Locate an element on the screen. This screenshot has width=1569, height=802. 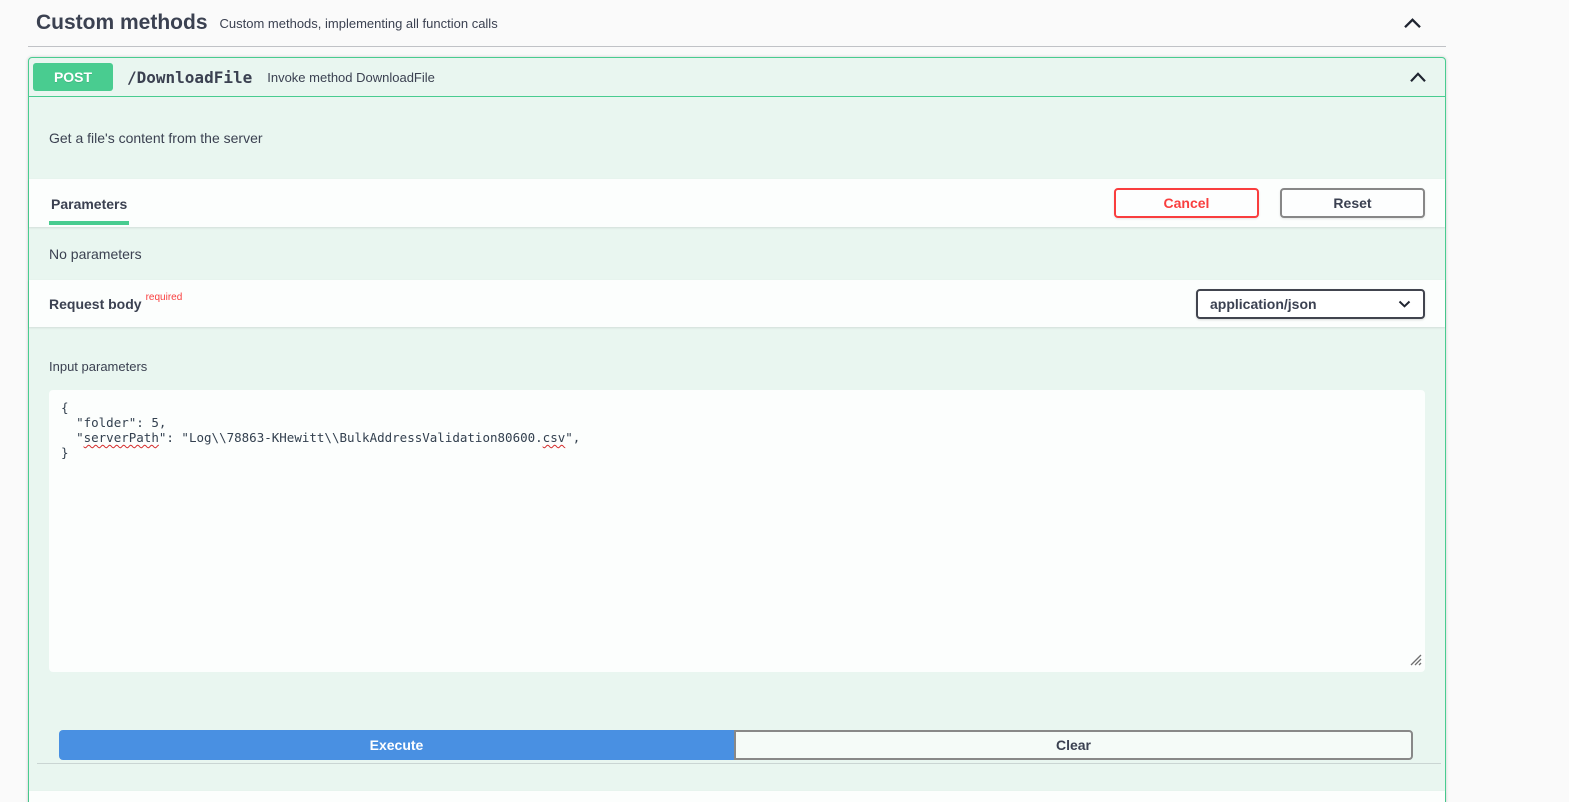
execute-button: Execute is located at coordinates (396, 745).